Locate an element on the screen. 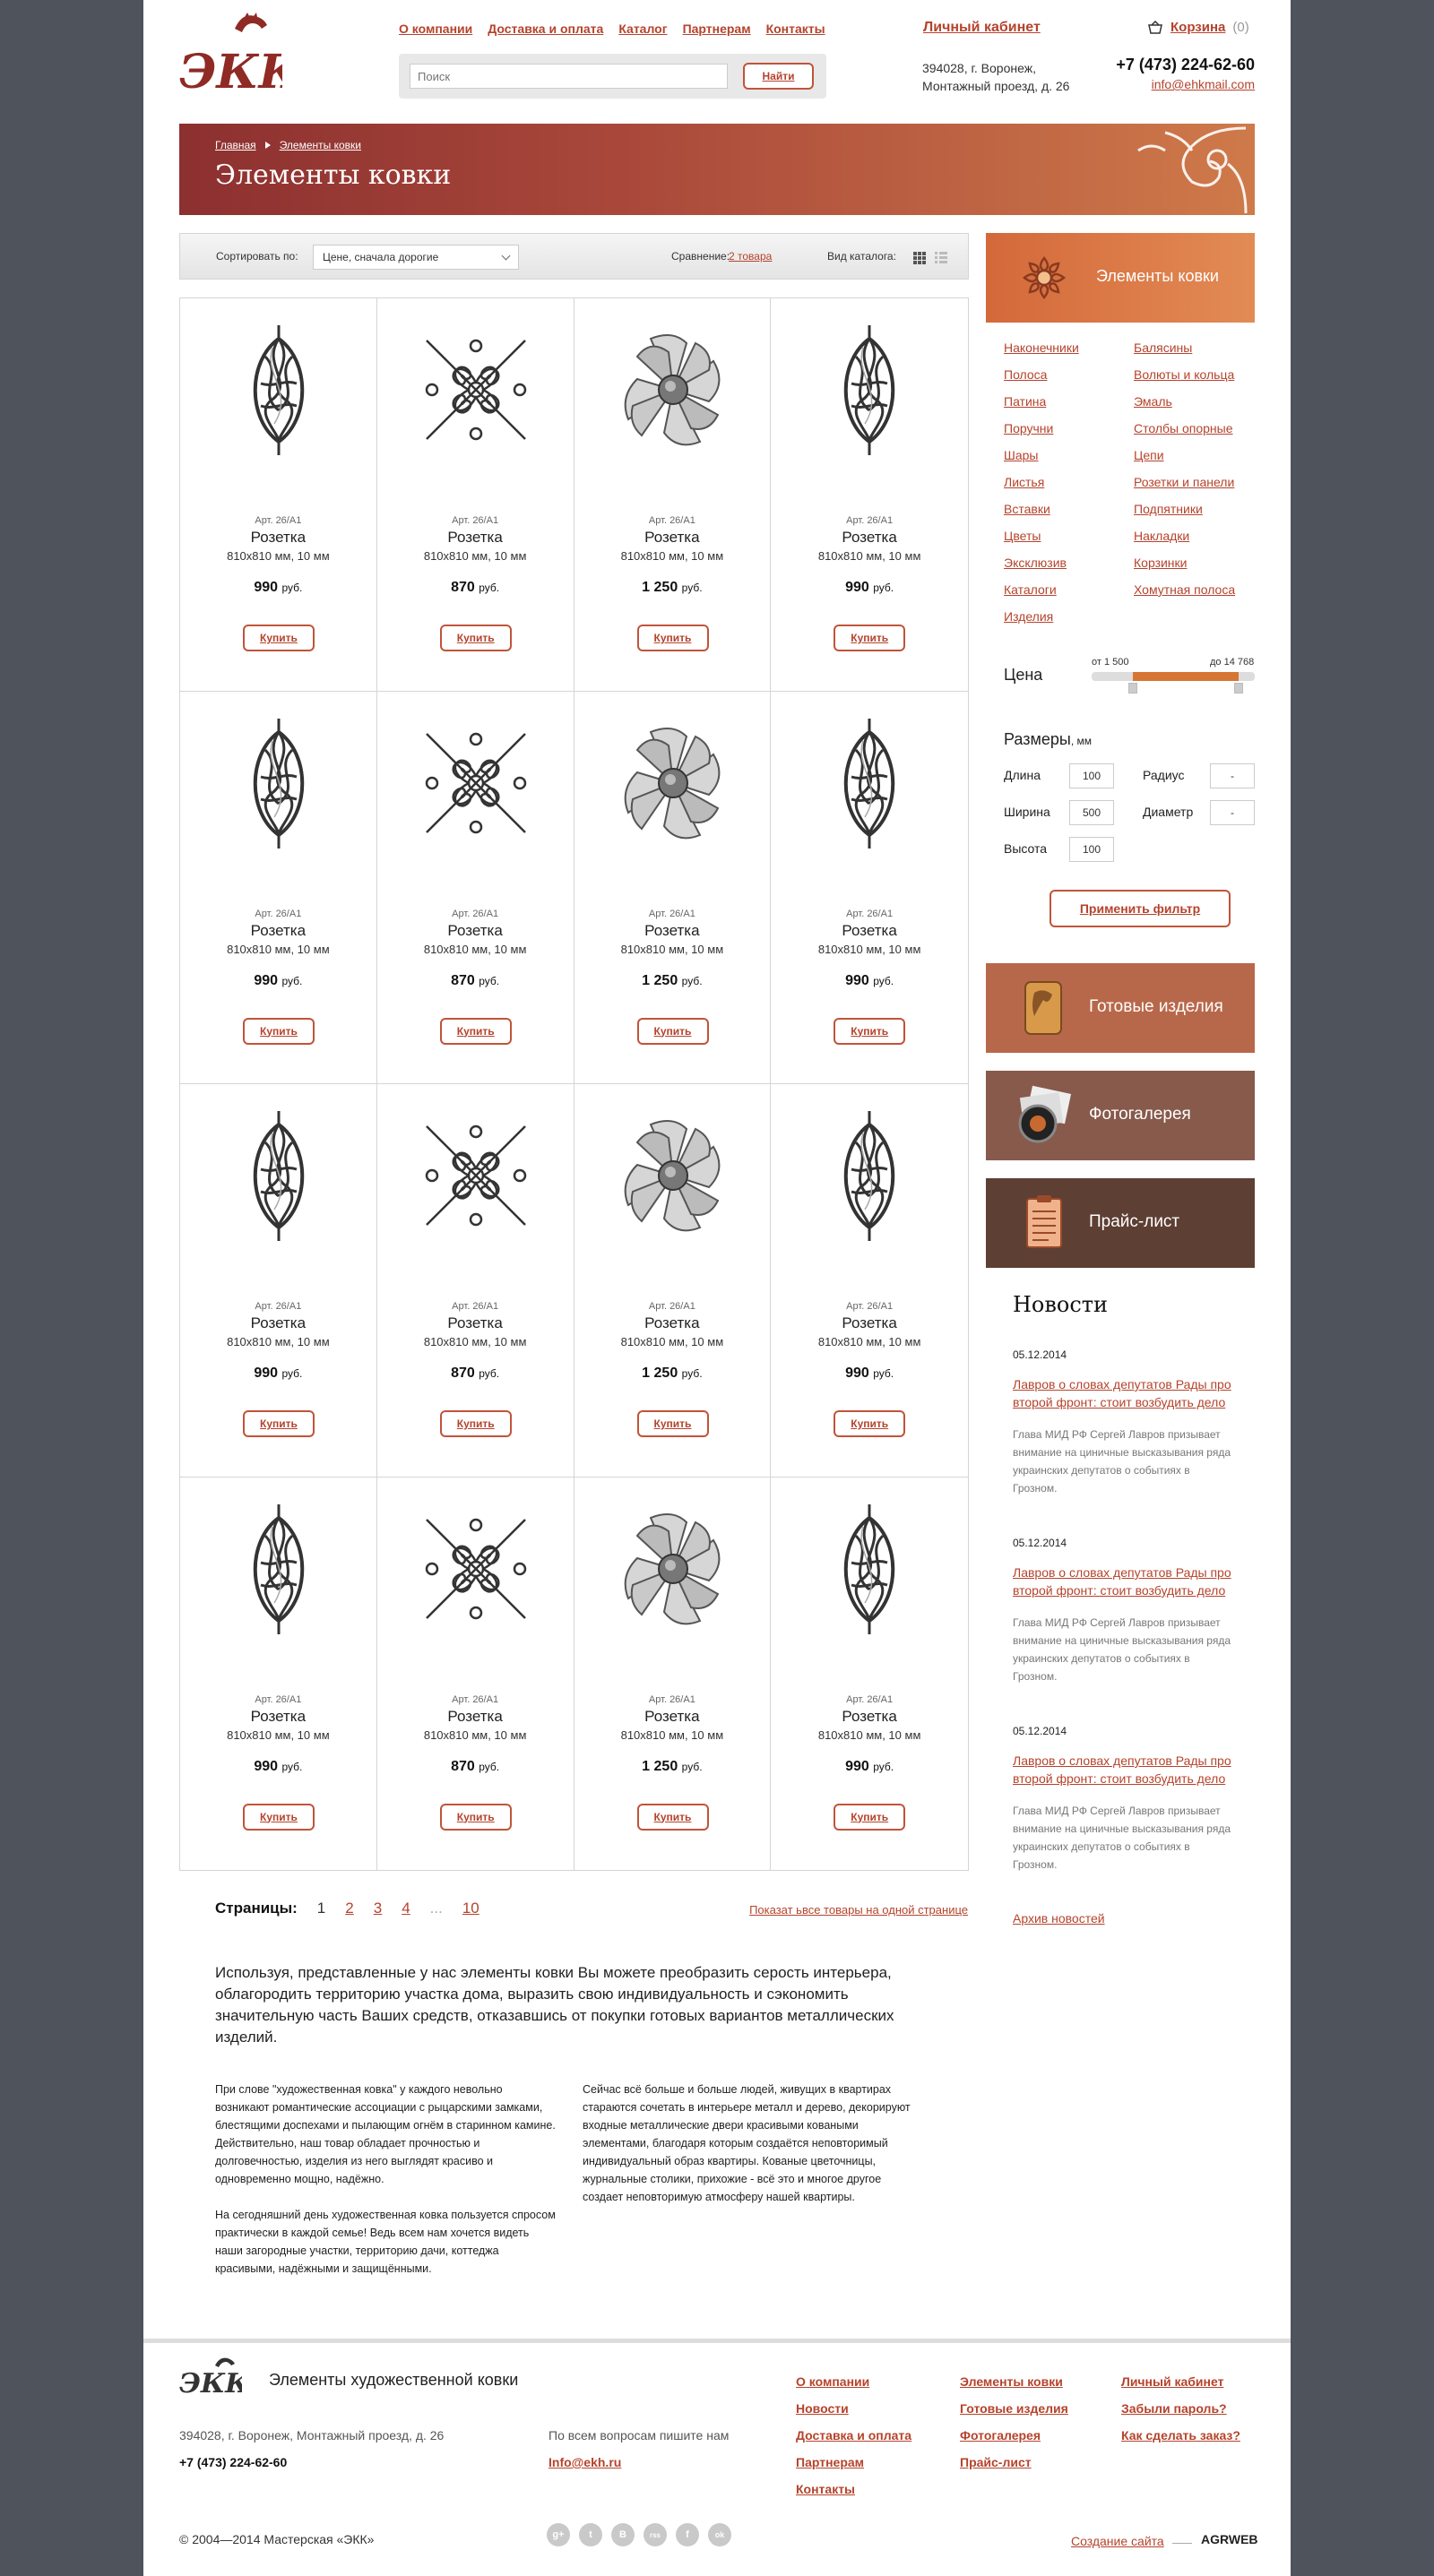 The image size is (1434, 2576). google-plus-icon: g+ is located at coordinates (558, 2534).